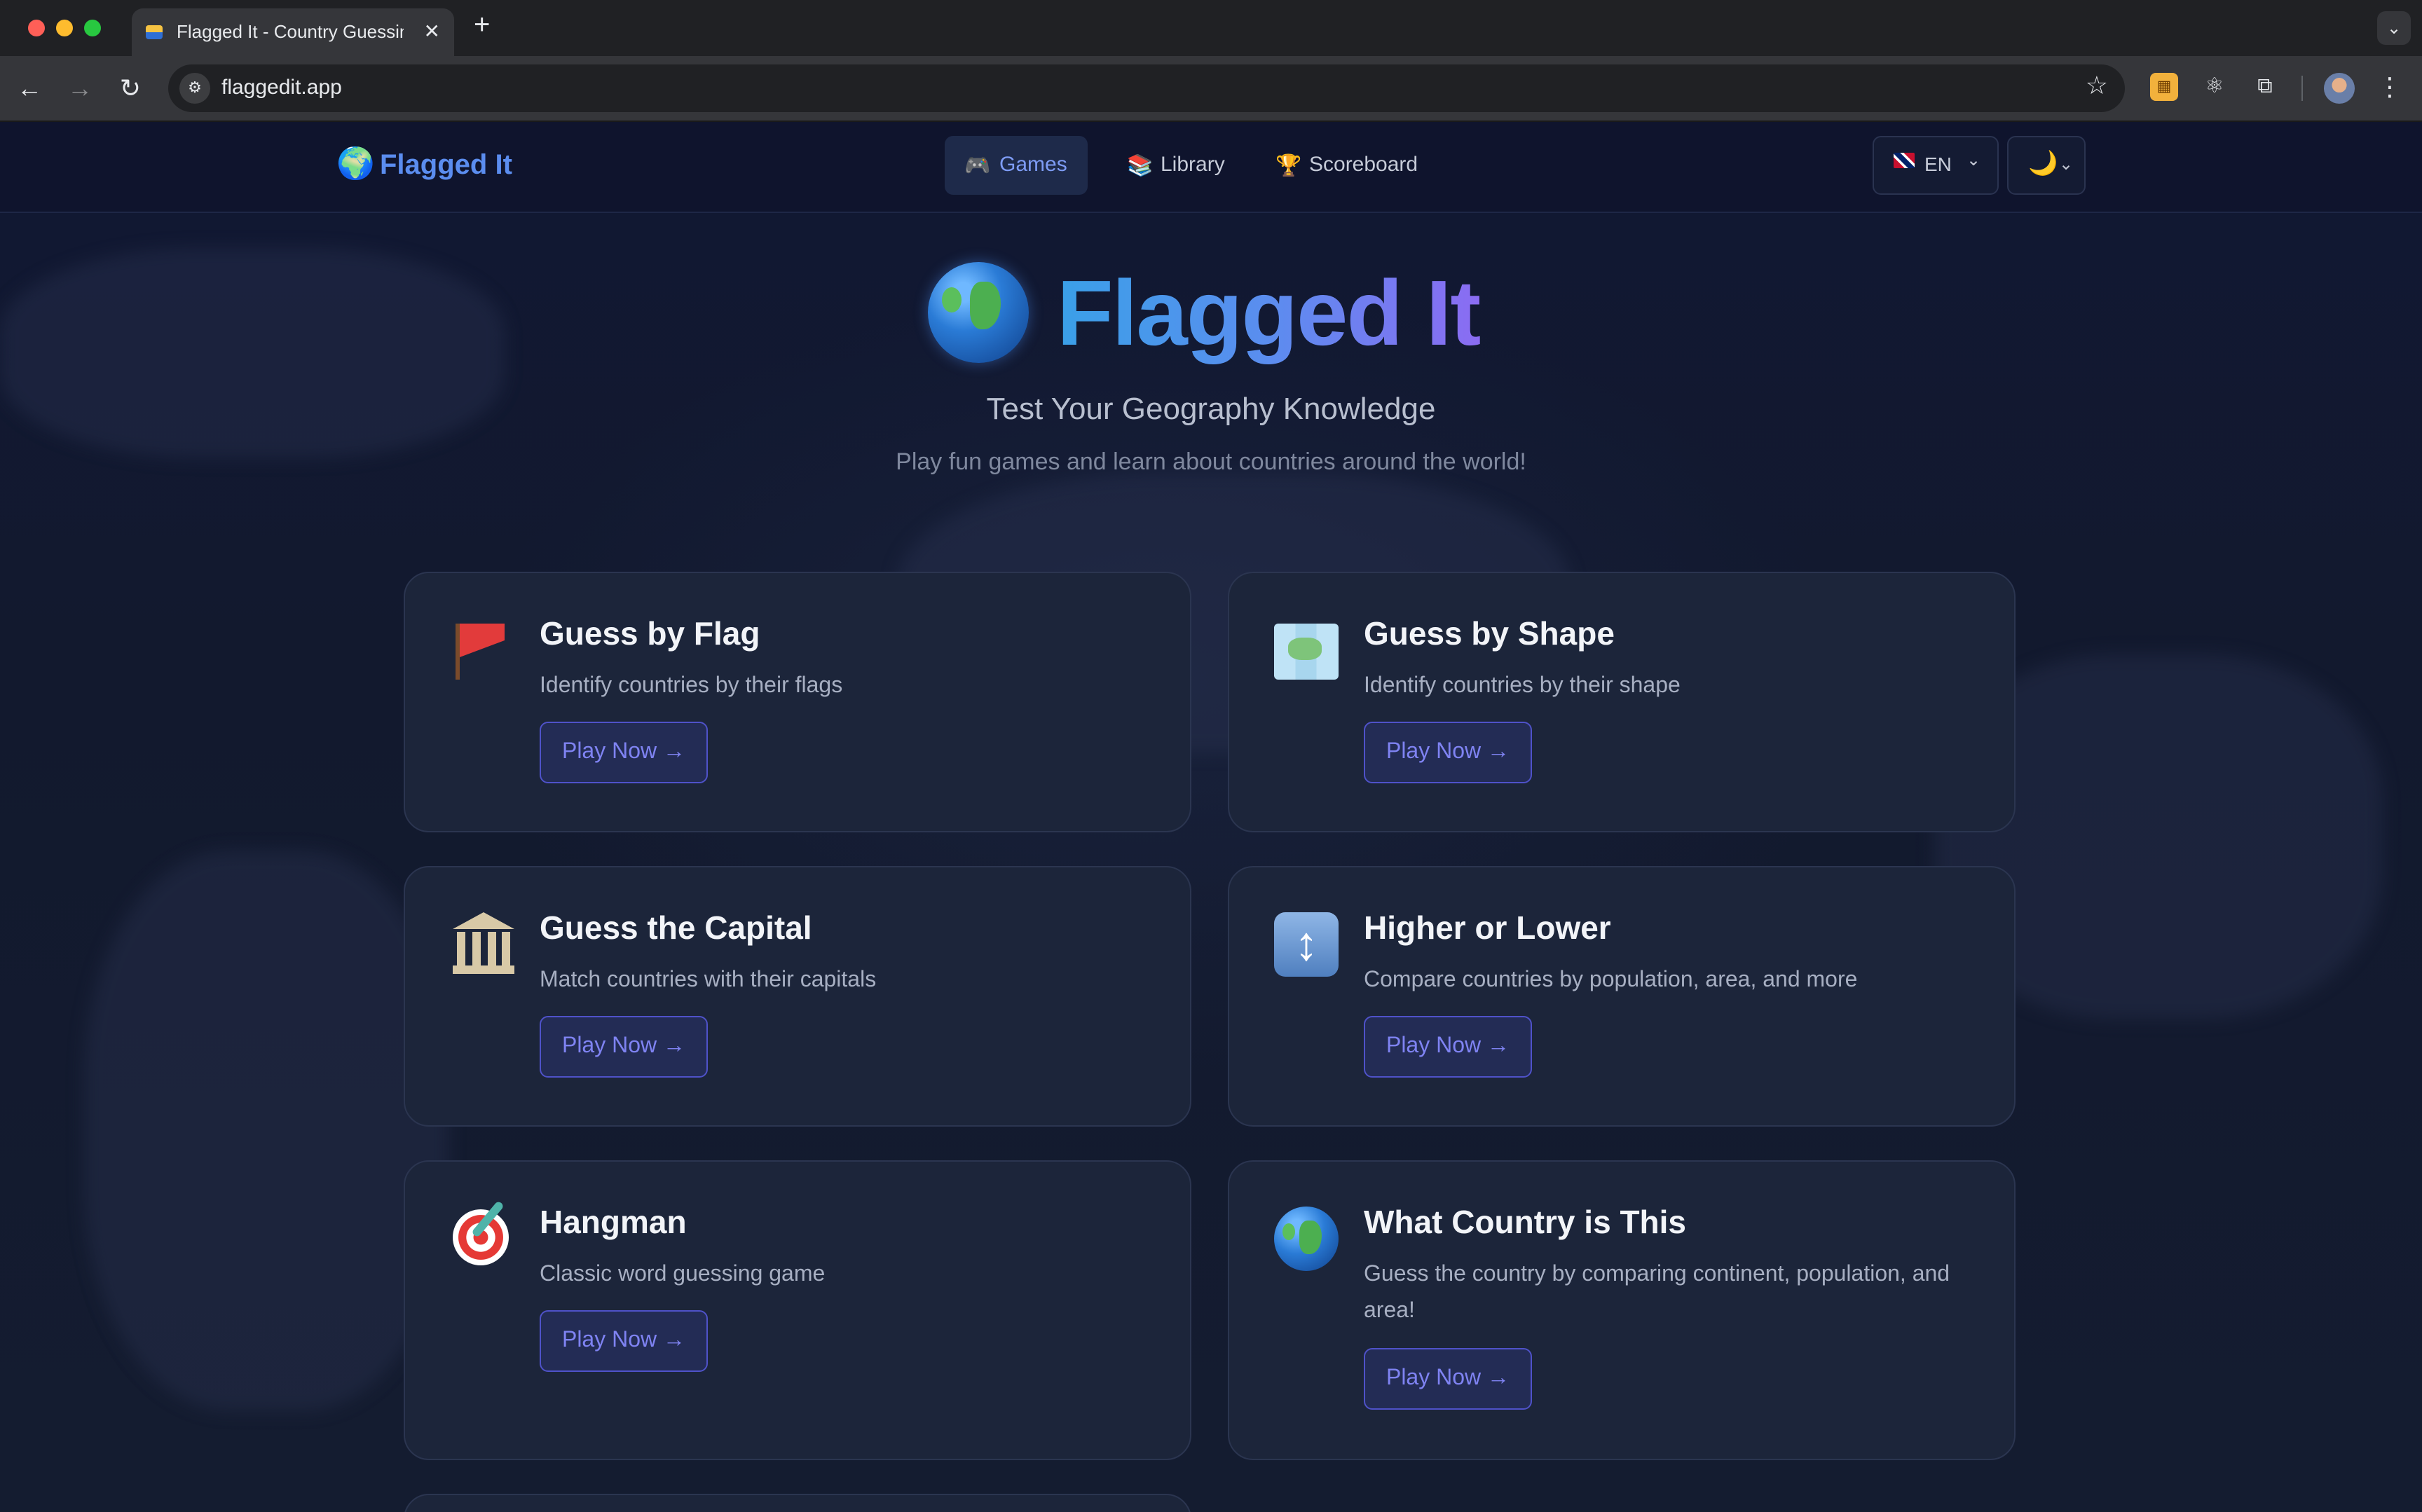  What do you see at coordinates (2043, 163) in the screenshot?
I see `moon-icon: 🌙` at bounding box center [2043, 163].